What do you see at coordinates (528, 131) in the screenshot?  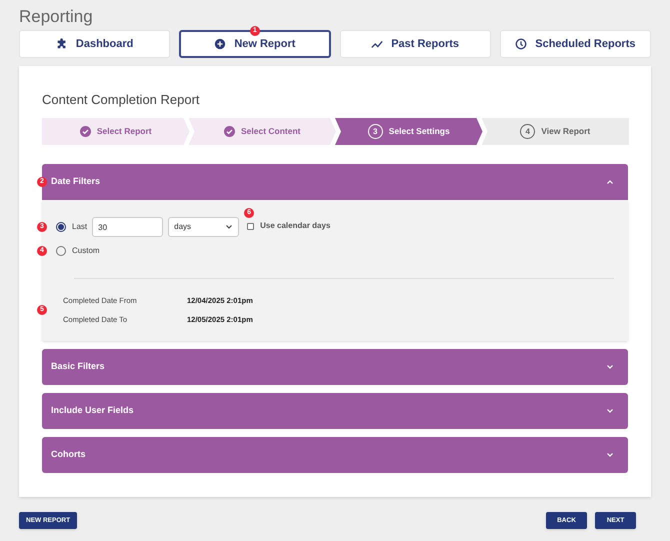 I see `step-number: 4` at bounding box center [528, 131].